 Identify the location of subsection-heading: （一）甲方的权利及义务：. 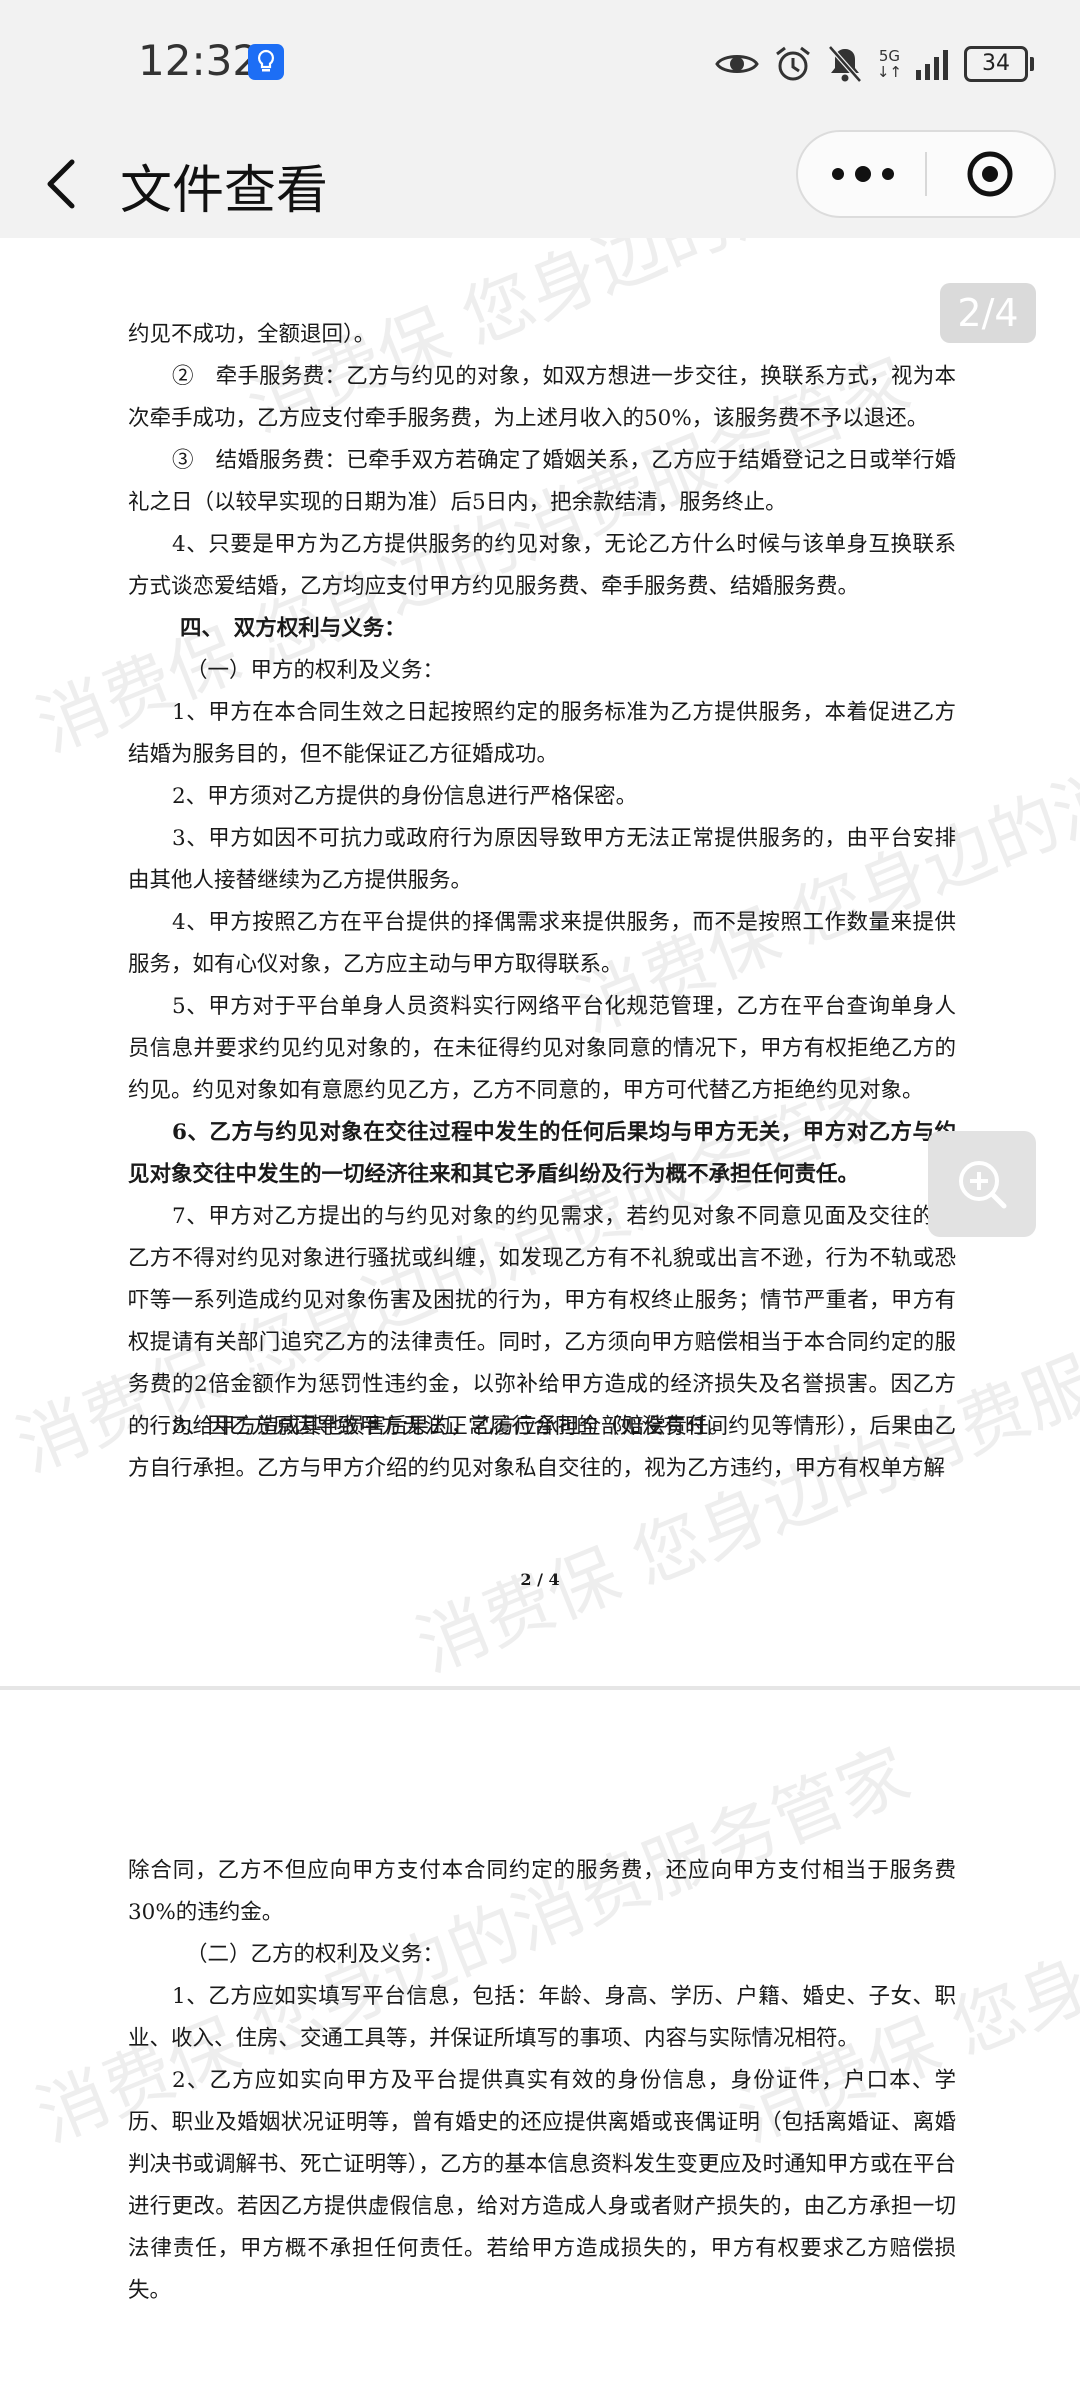
(315, 670).